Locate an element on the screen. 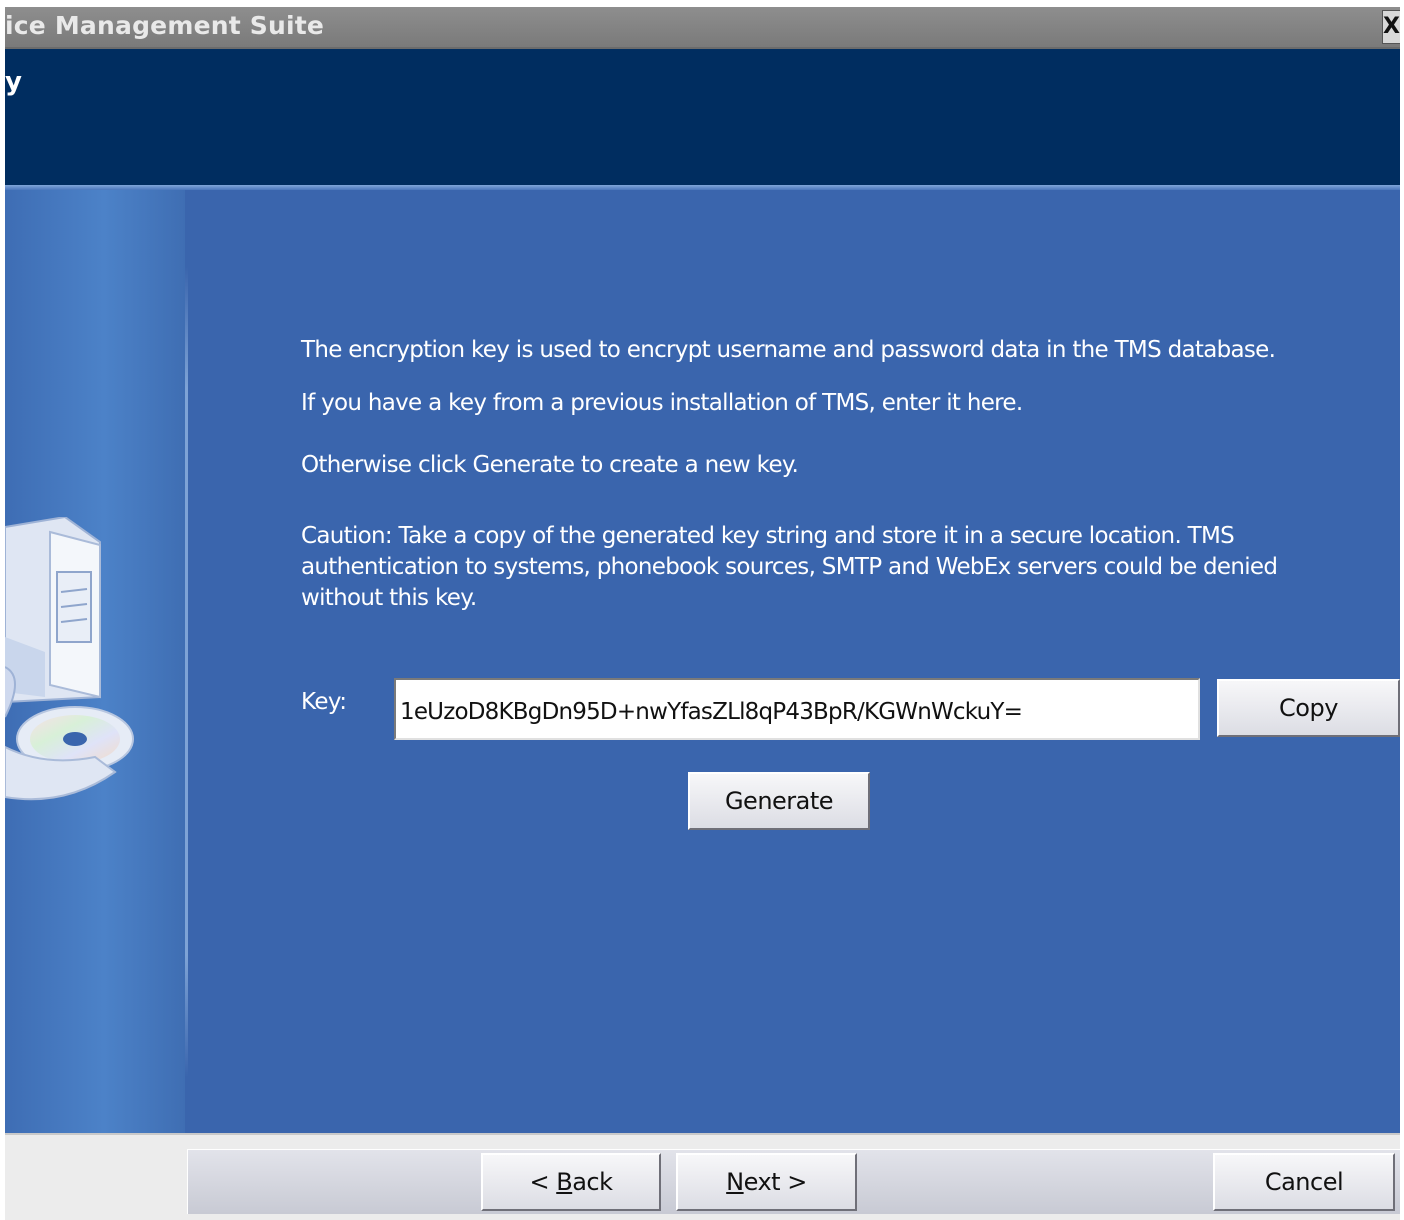 This screenshot has width=1404, height=1220. header-divider is located at coordinates (702, 187).